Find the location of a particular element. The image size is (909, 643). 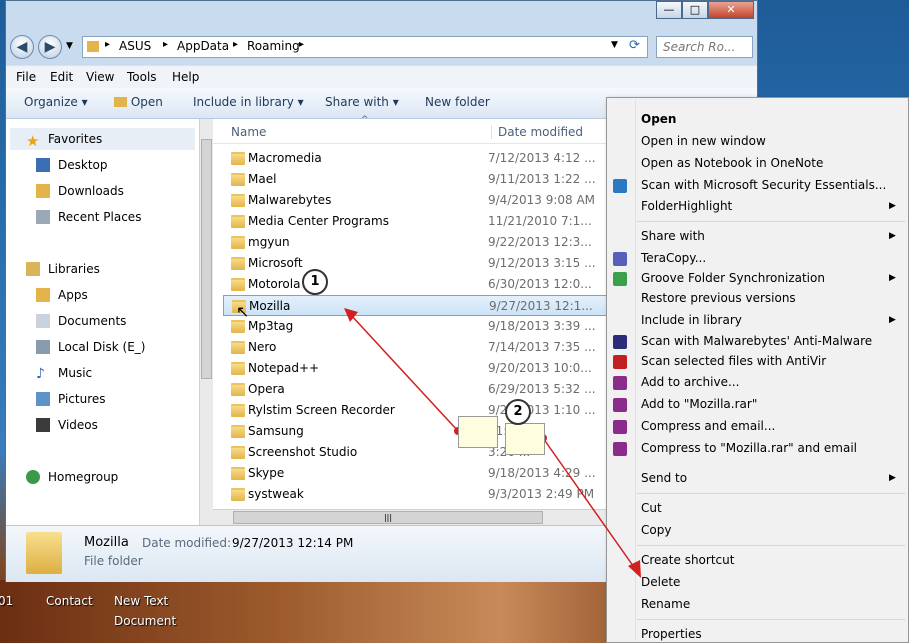

mouse-cursor-icon: ↖ is located at coordinates (243, 311).